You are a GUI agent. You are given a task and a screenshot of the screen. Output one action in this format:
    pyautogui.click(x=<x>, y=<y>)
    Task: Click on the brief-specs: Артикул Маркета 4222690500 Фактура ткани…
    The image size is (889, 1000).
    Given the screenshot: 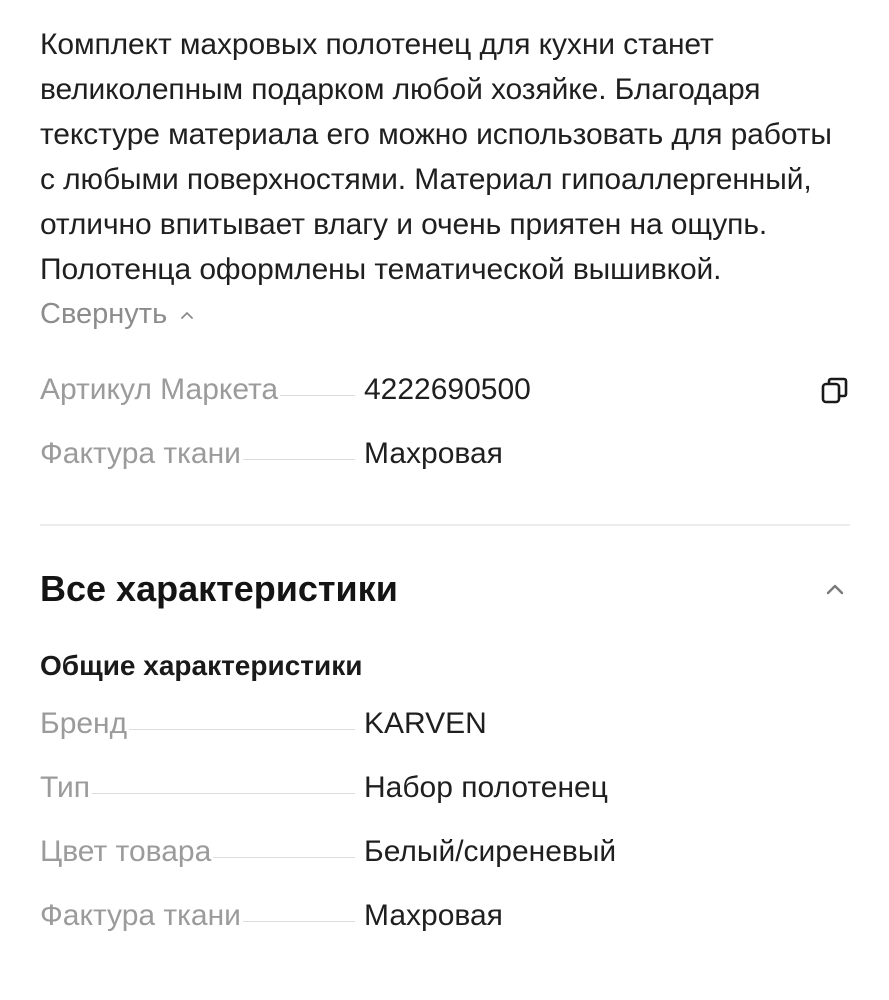 What is the action you would take?
    pyautogui.click(x=445, y=422)
    